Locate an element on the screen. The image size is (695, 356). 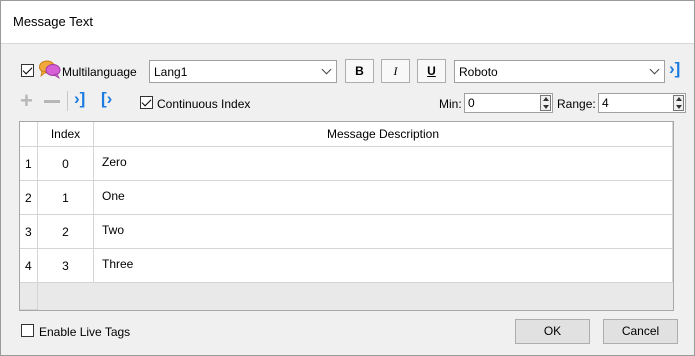
description-cell: Zero is located at coordinates (383, 164).